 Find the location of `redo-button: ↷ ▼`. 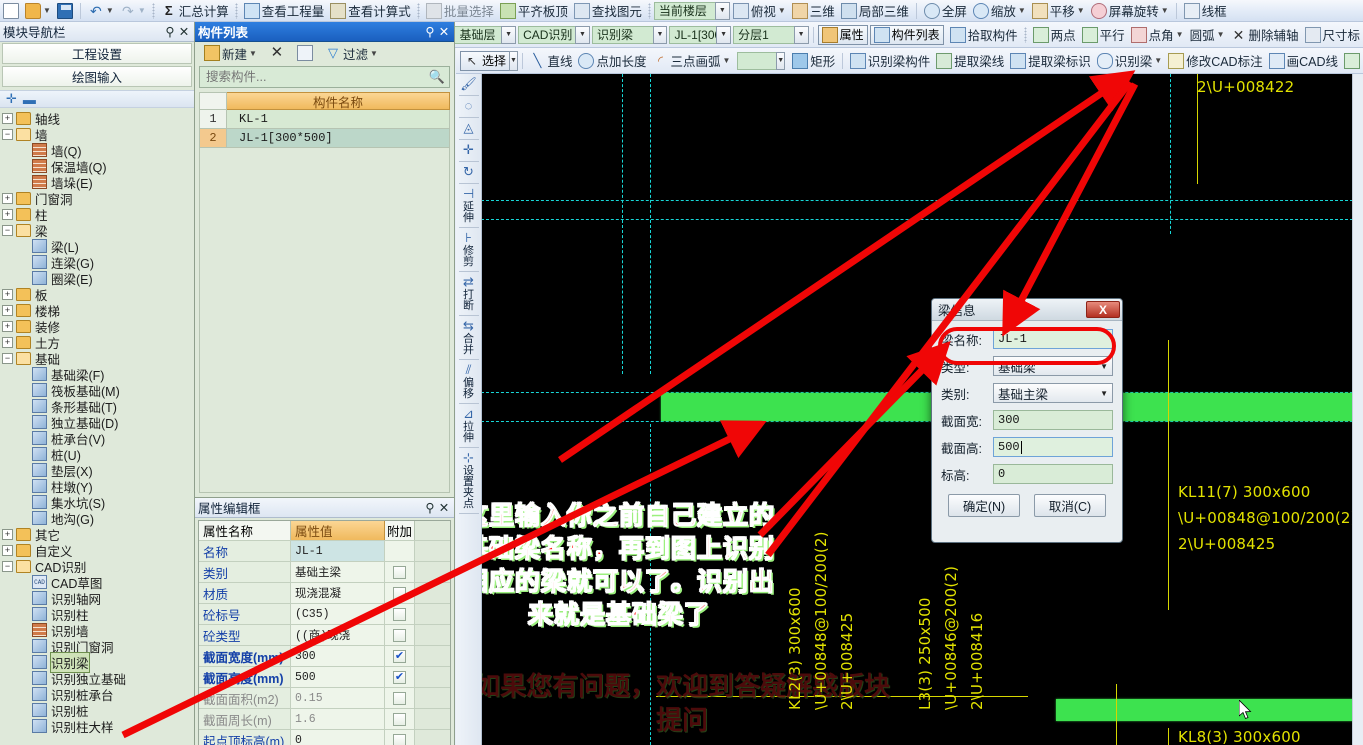

redo-button: ↷ ▼ is located at coordinates (133, 11).